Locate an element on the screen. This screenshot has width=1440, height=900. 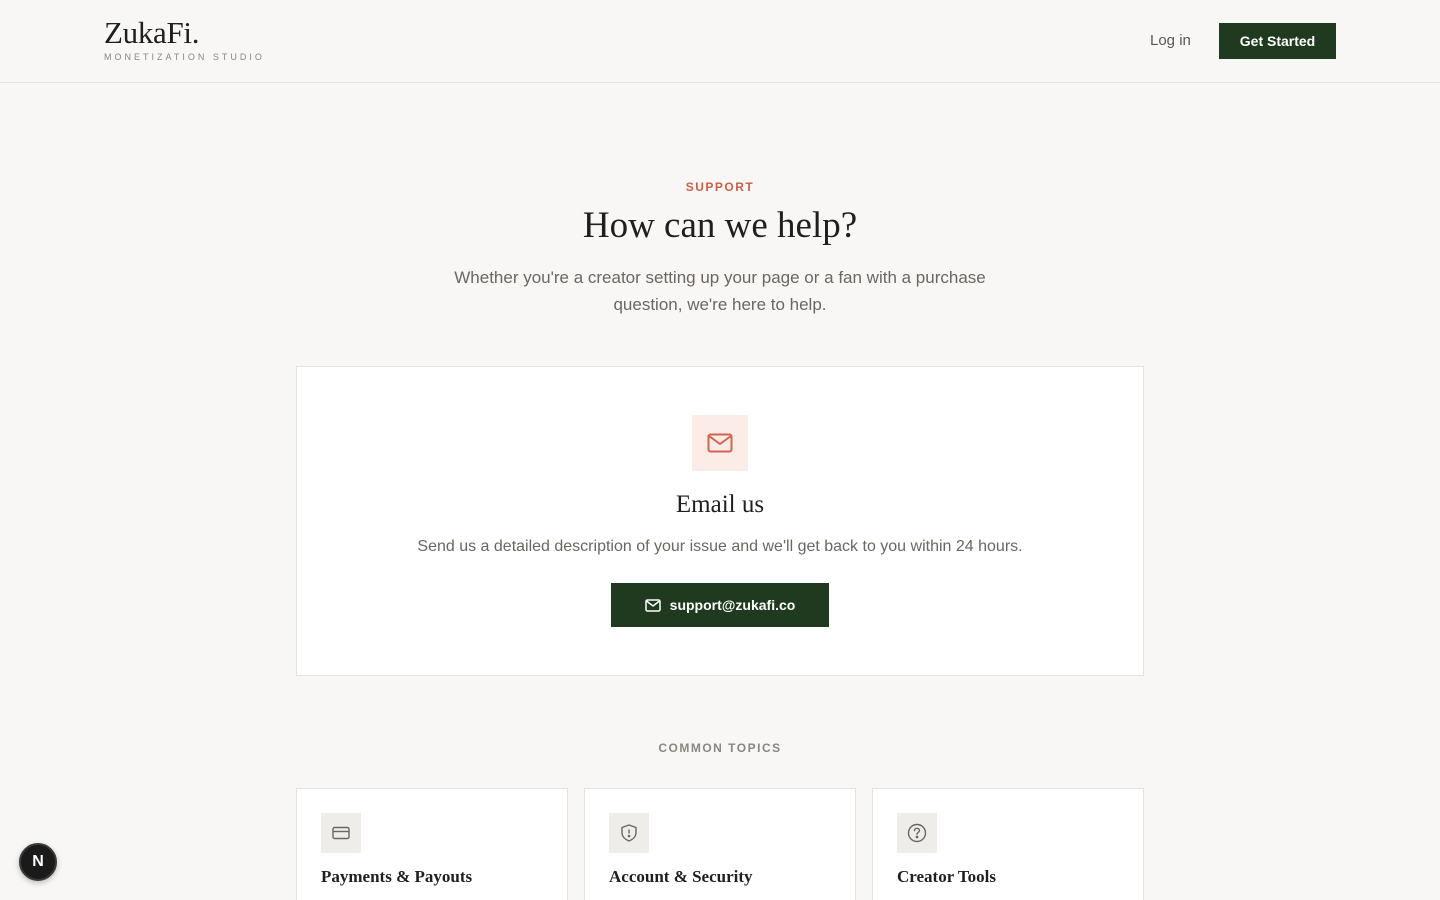
help-circle-icon is located at coordinates (917, 833).